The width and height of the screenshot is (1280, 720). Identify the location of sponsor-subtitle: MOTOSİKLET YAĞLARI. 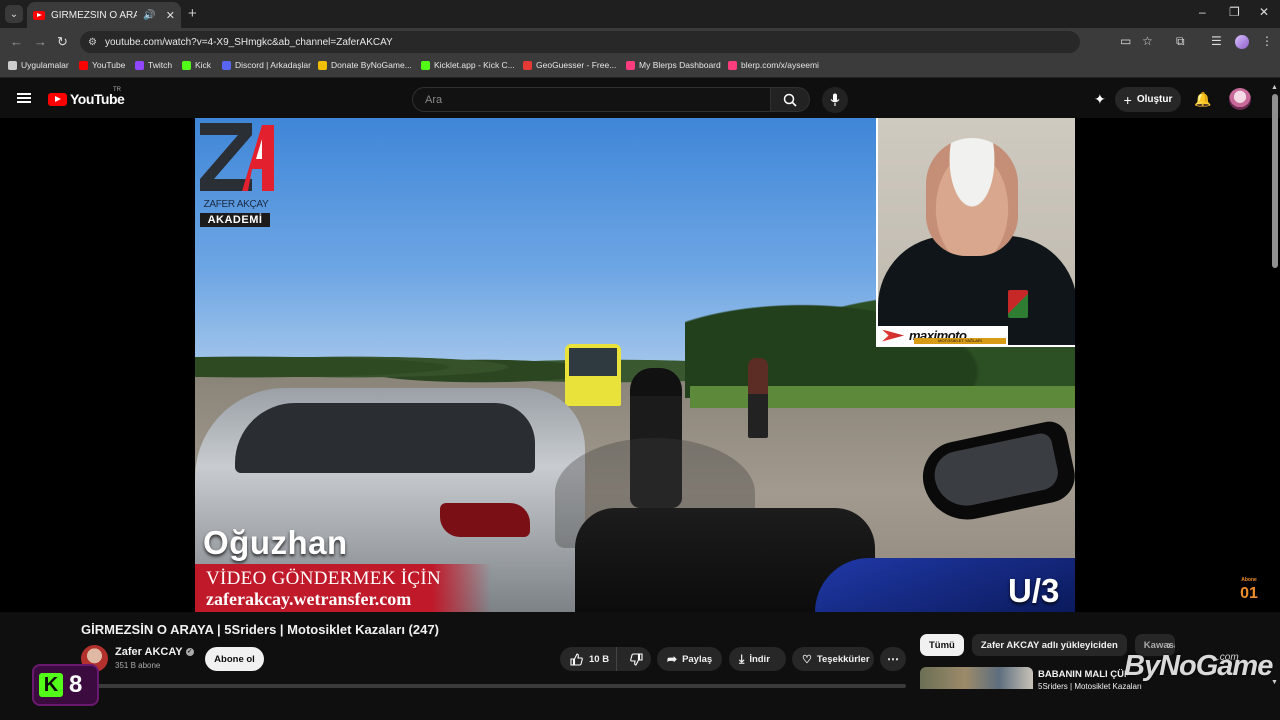
(960, 341).